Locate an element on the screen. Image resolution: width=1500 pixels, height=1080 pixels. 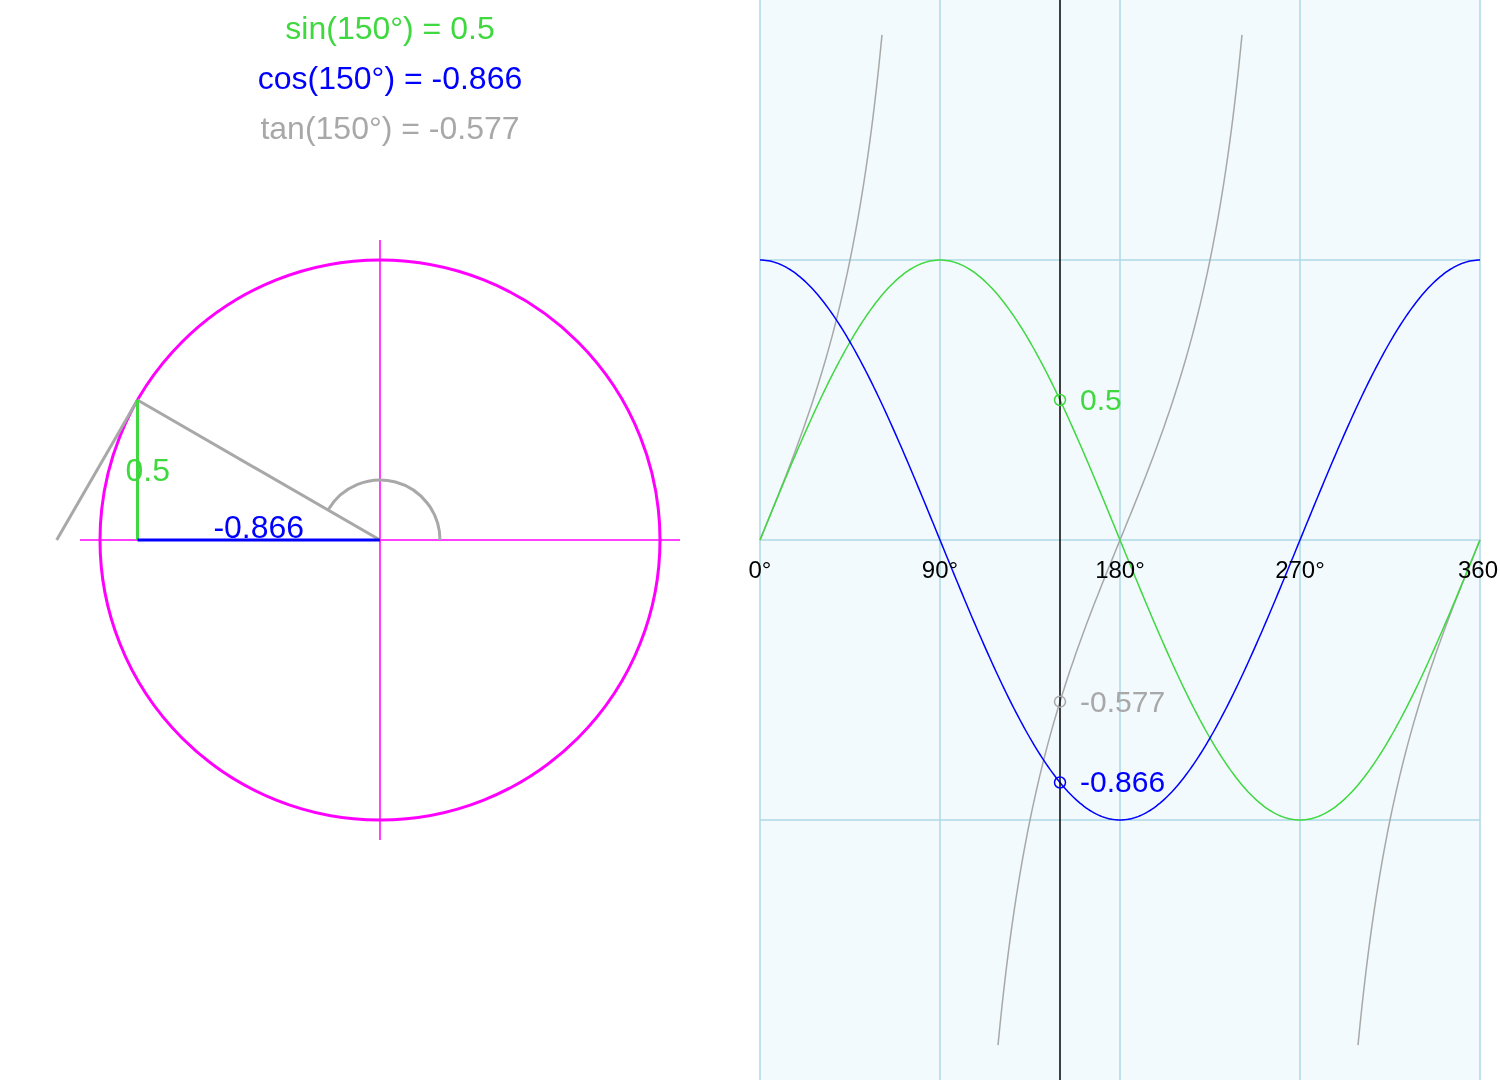
cosine-value-label: -0.866 is located at coordinates (259, 527).